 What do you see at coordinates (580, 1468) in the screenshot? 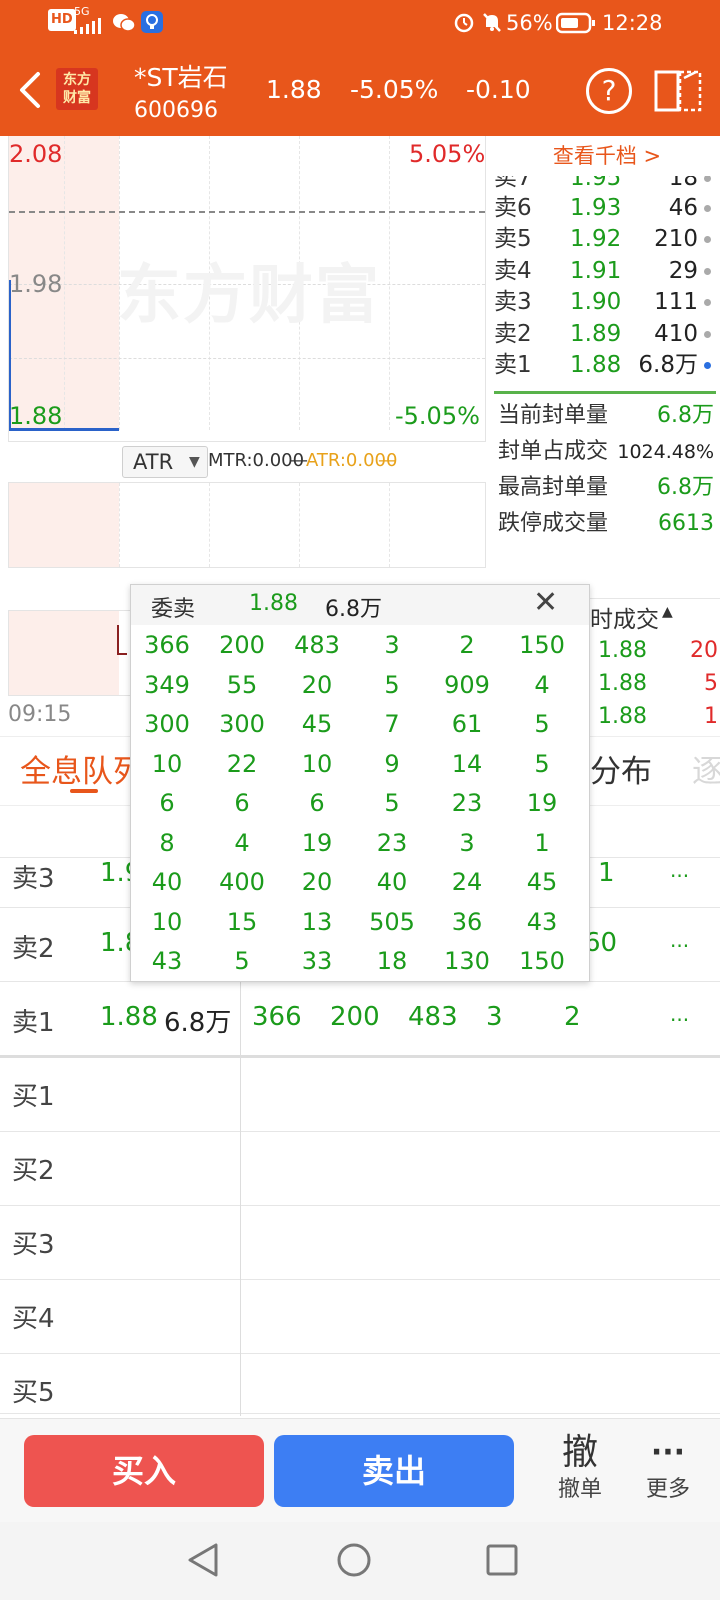
I see `cancel-order-button: 撤 撤单` at bounding box center [580, 1468].